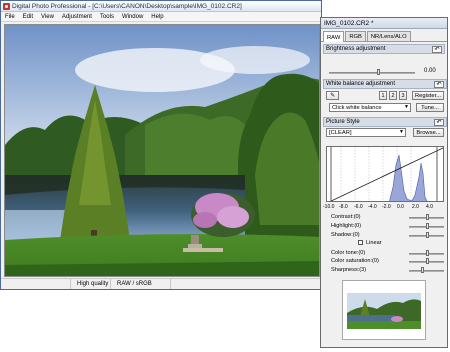 Image resolution: width=450 pixels, height=352 pixels. Describe the element at coordinates (378, 72) in the screenshot. I see `brightness-slider-thumb` at that location.